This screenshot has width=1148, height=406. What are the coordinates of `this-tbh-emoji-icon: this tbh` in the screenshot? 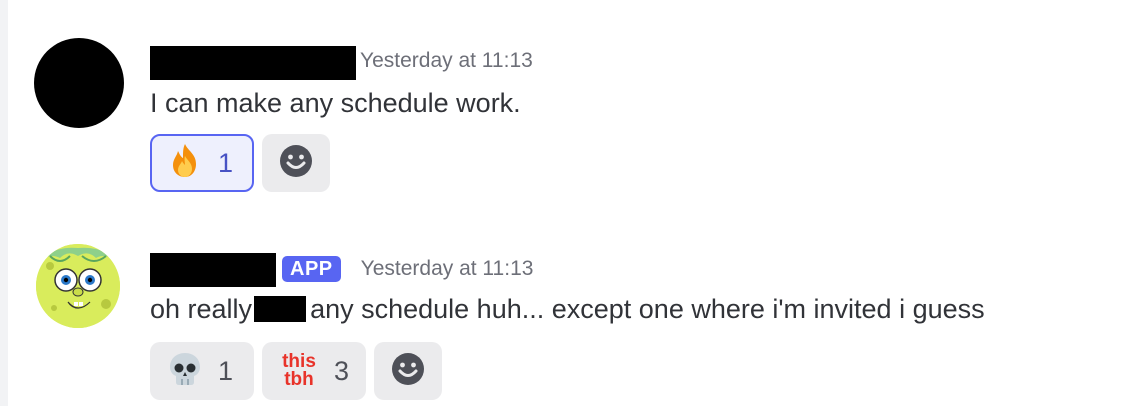 It's located at (299, 371).